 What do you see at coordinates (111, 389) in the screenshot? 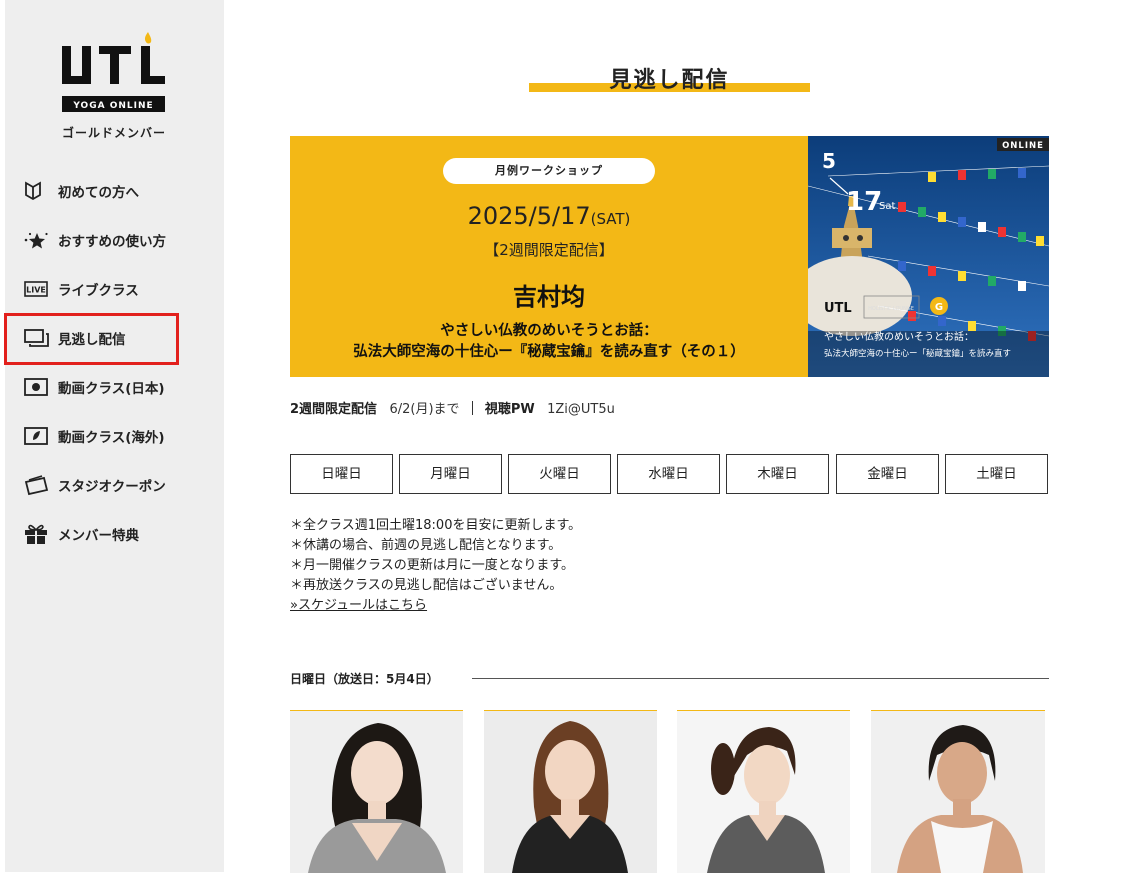
I see `sidebar-item-label: 動画クラス(日本)` at bounding box center [111, 389].